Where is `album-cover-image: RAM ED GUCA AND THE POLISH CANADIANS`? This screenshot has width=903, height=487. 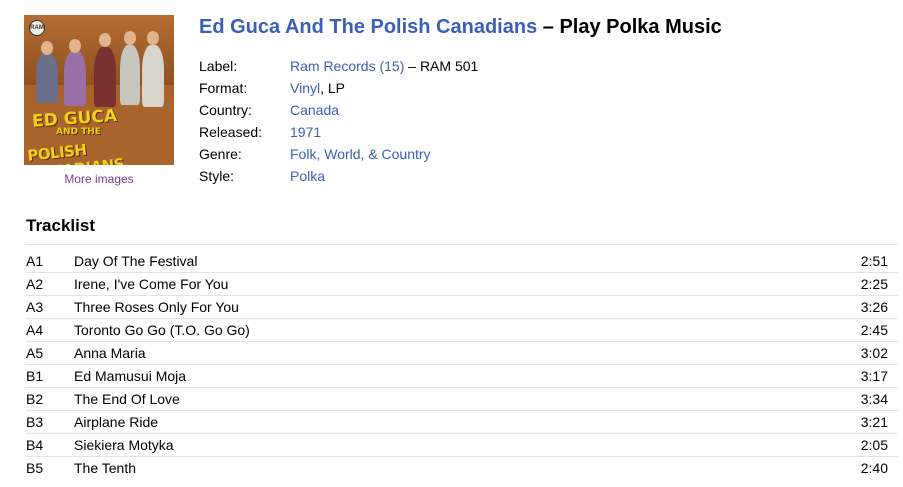 album-cover-image: RAM ED GUCA AND THE POLISH CANADIANS is located at coordinates (99, 90).